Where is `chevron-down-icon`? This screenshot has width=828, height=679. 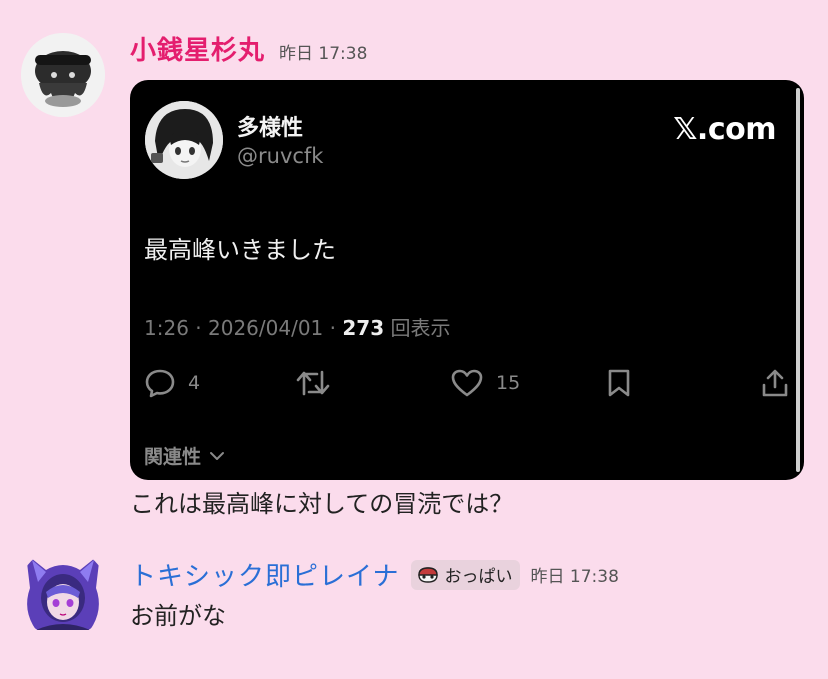
chevron-down-icon is located at coordinates (217, 455).